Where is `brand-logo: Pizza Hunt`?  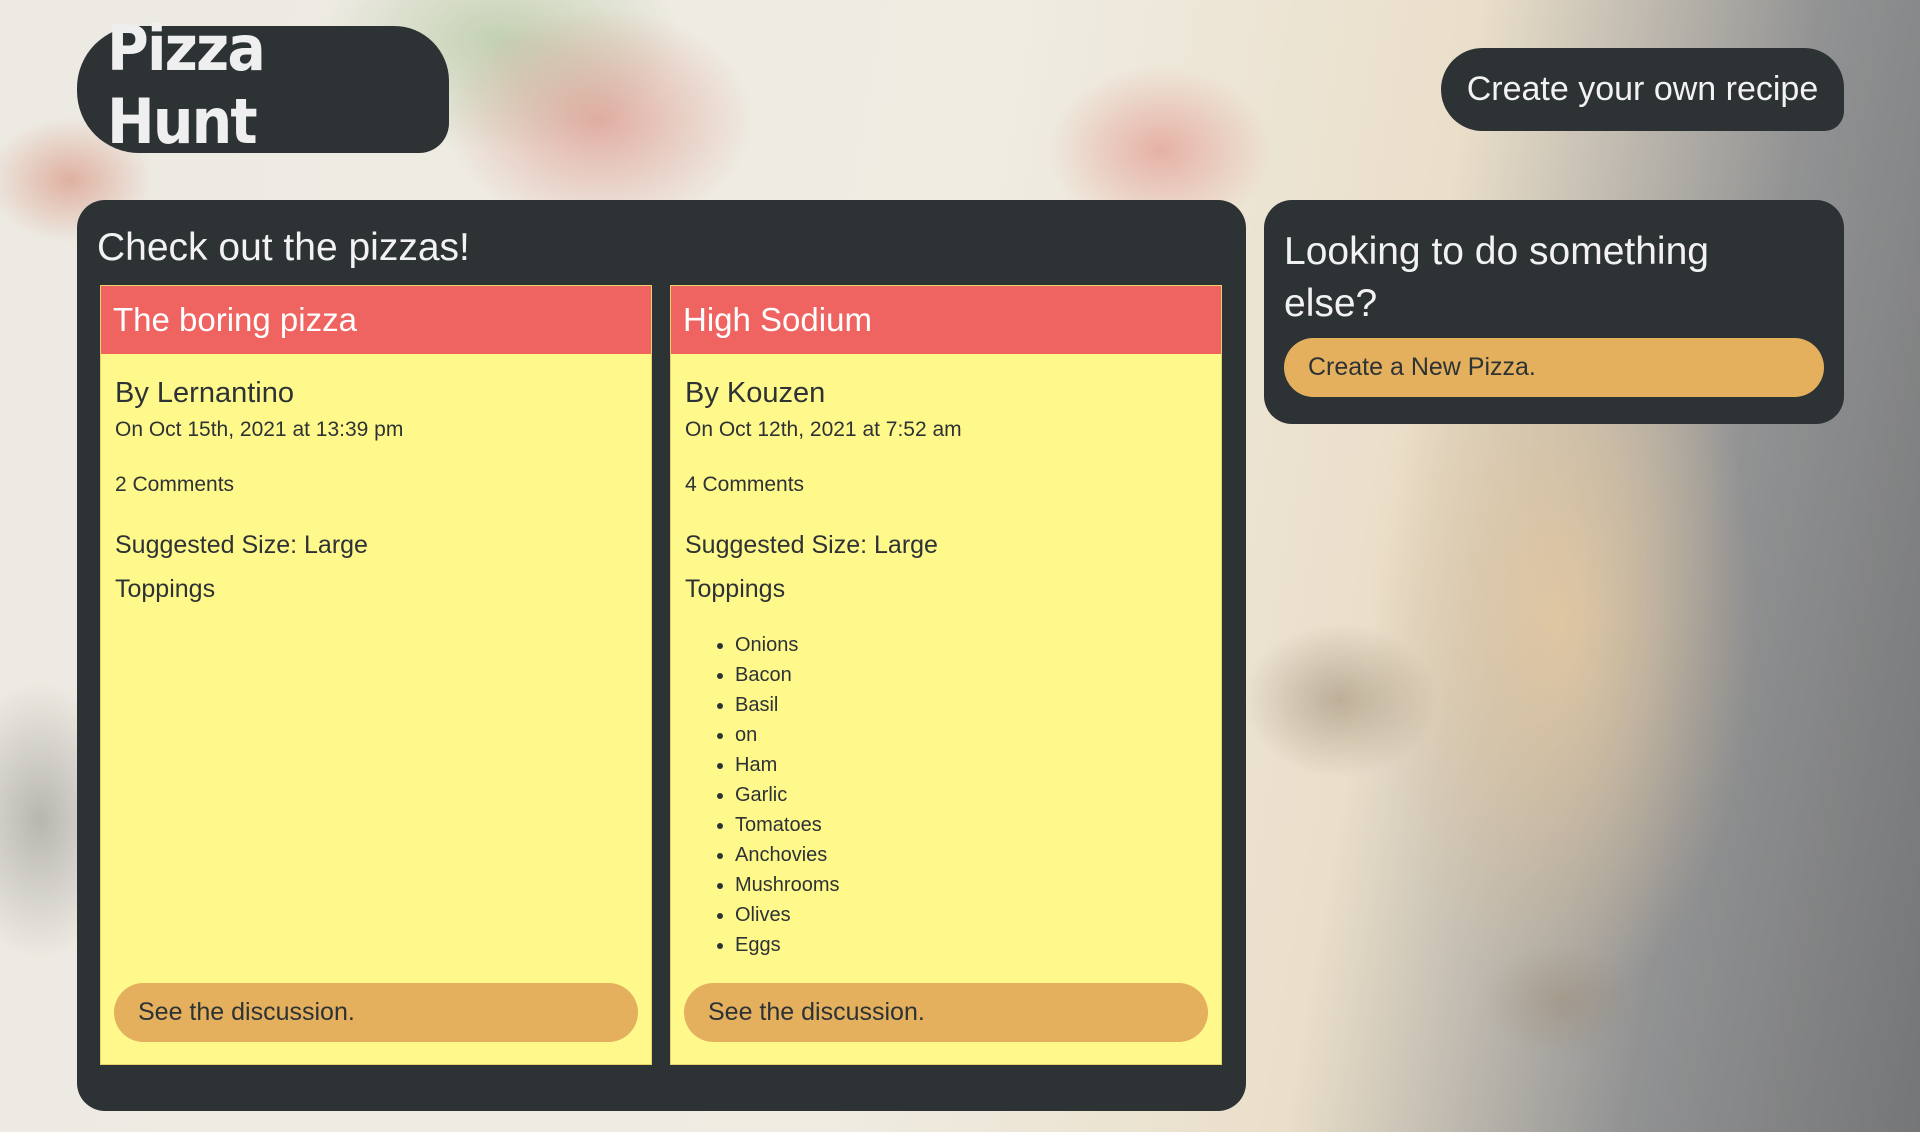
brand-logo: Pizza Hunt is located at coordinates (263, 85).